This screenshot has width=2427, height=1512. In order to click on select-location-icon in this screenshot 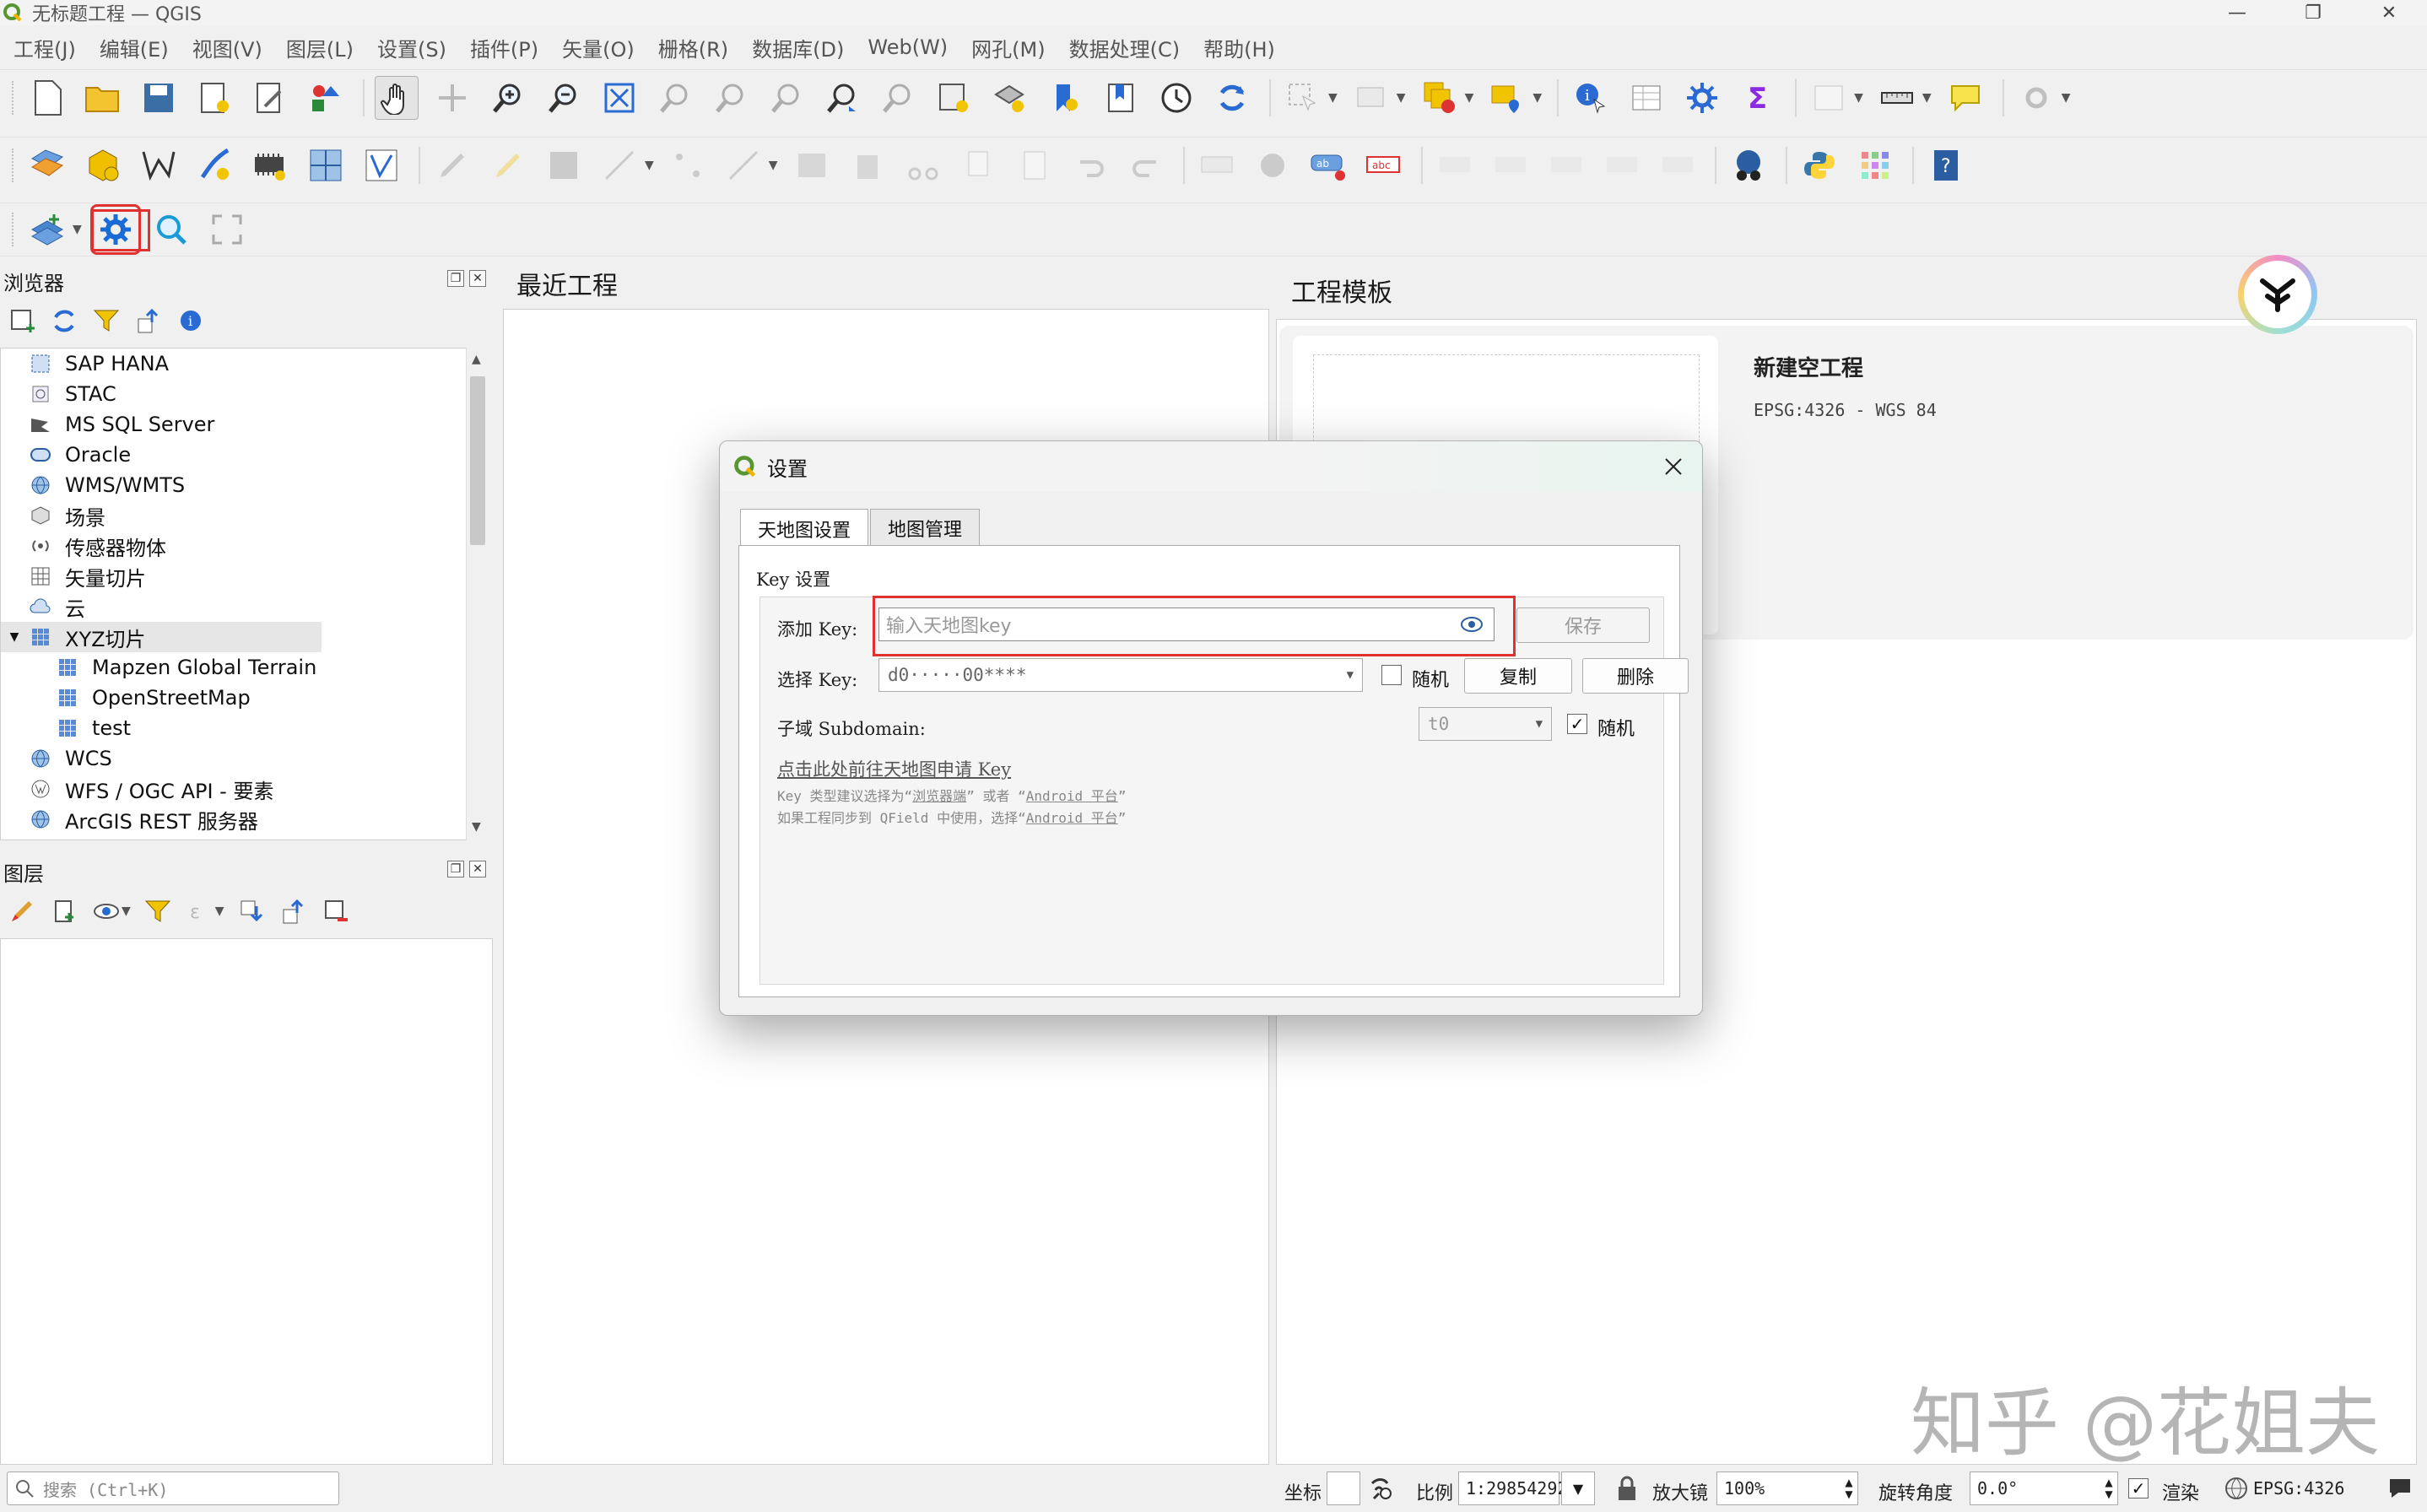, I will do `click(1507, 98)`.